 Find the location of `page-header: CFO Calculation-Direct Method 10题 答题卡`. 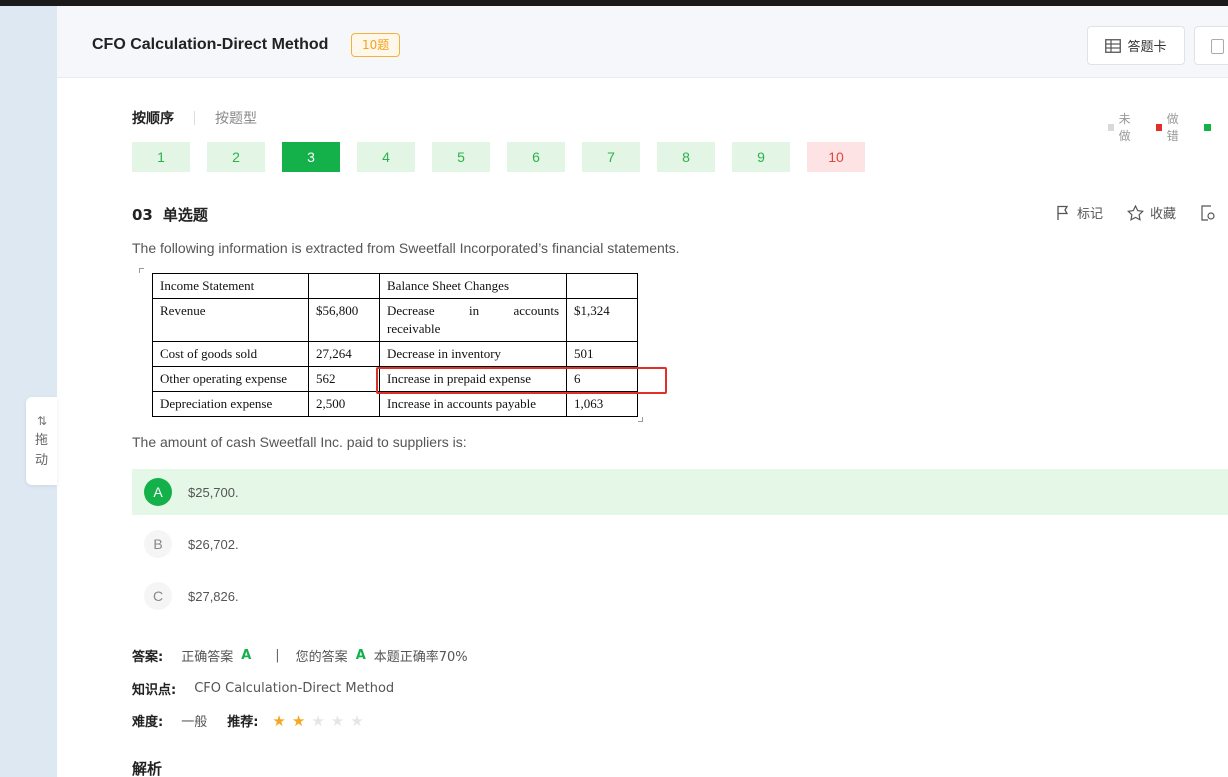

page-header: CFO Calculation-Direct Method 10题 答题卡 is located at coordinates (642, 42).